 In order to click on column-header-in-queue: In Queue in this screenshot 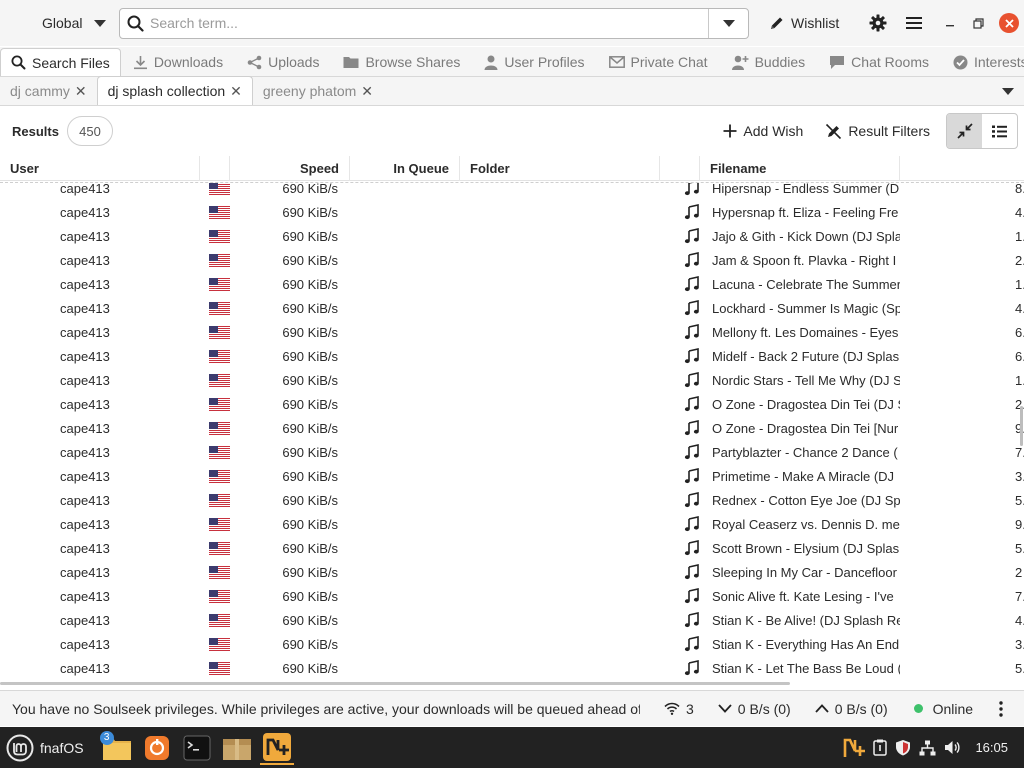, I will do `click(405, 168)`.